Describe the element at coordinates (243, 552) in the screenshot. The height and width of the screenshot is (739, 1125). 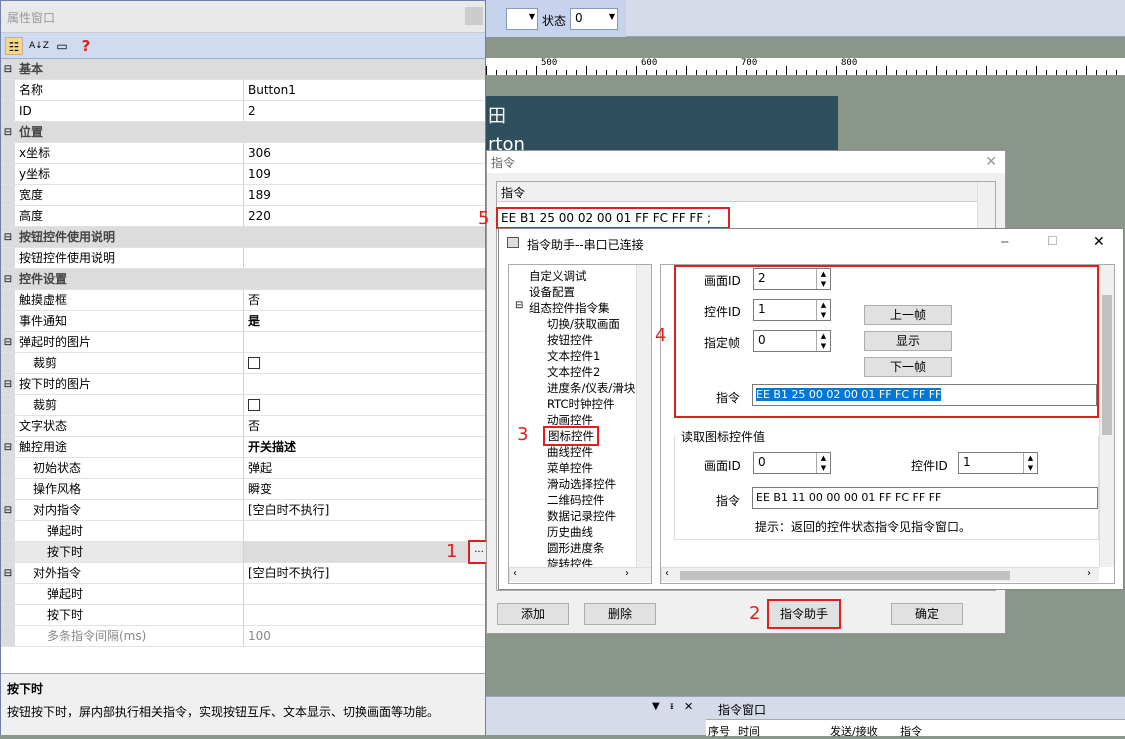
I see `property-row: 按下时` at that location.